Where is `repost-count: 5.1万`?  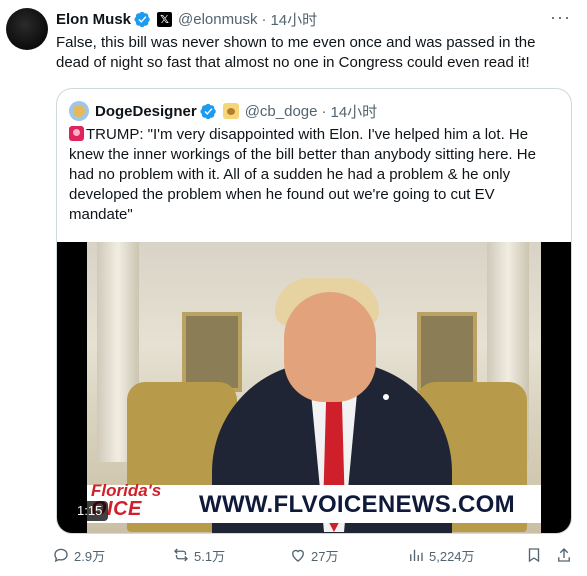 repost-count: 5.1万 is located at coordinates (210, 556).